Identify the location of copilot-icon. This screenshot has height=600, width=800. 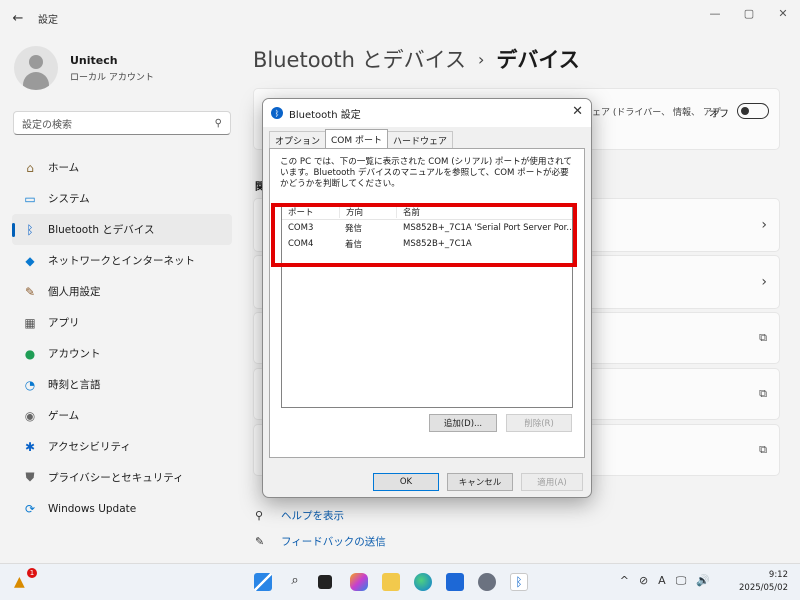
(359, 582).